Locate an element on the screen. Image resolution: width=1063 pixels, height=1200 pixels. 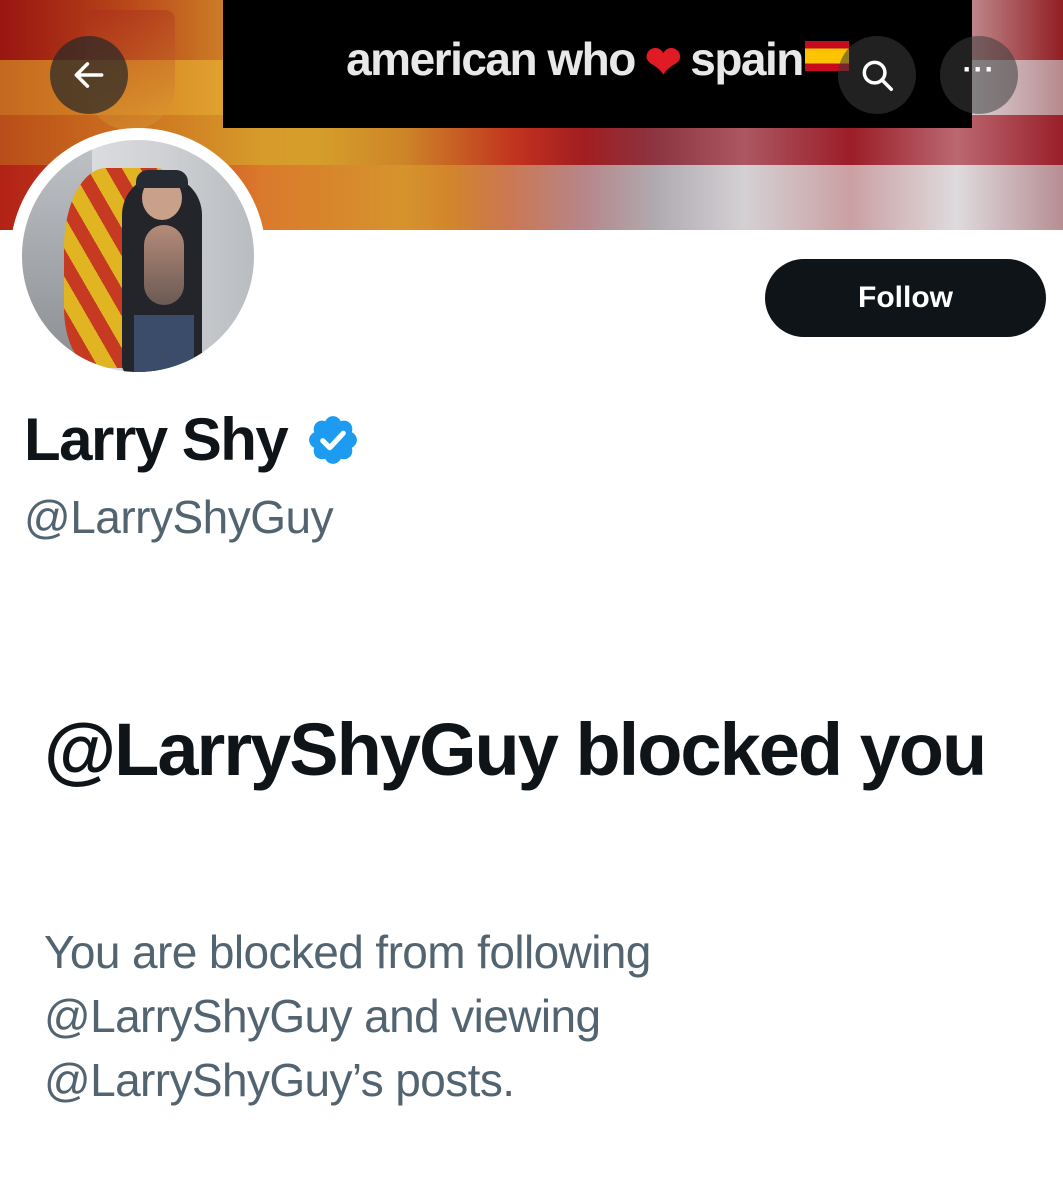
back-button is located at coordinates (89, 75).